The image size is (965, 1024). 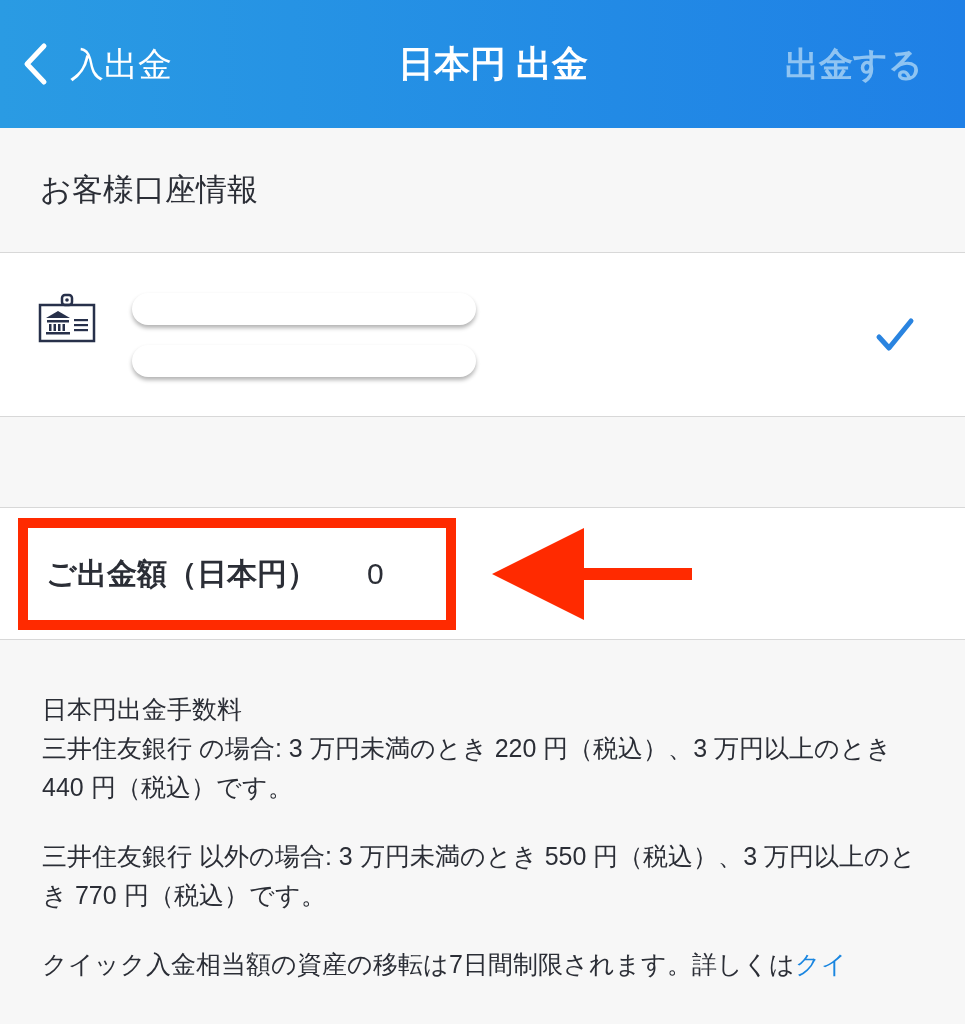 What do you see at coordinates (67, 318) in the screenshot?
I see `bank-card-icon` at bounding box center [67, 318].